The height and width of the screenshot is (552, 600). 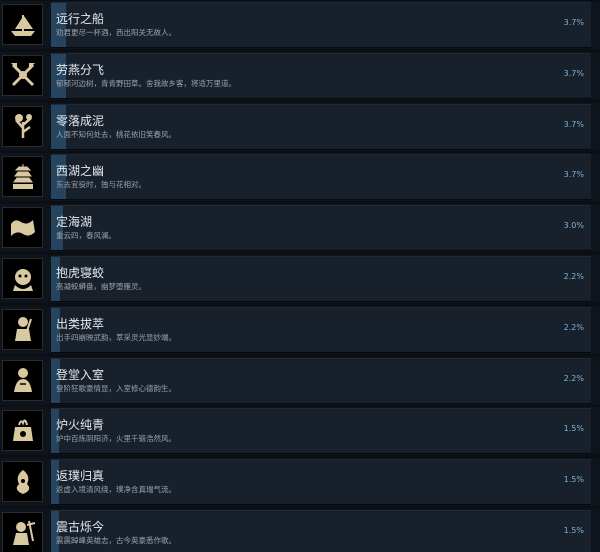 I want to click on achievement-row: 返璞归真 返虚入境清风绕，璞净含真瑞气流。 1.5%, so click(x=300, y=482).